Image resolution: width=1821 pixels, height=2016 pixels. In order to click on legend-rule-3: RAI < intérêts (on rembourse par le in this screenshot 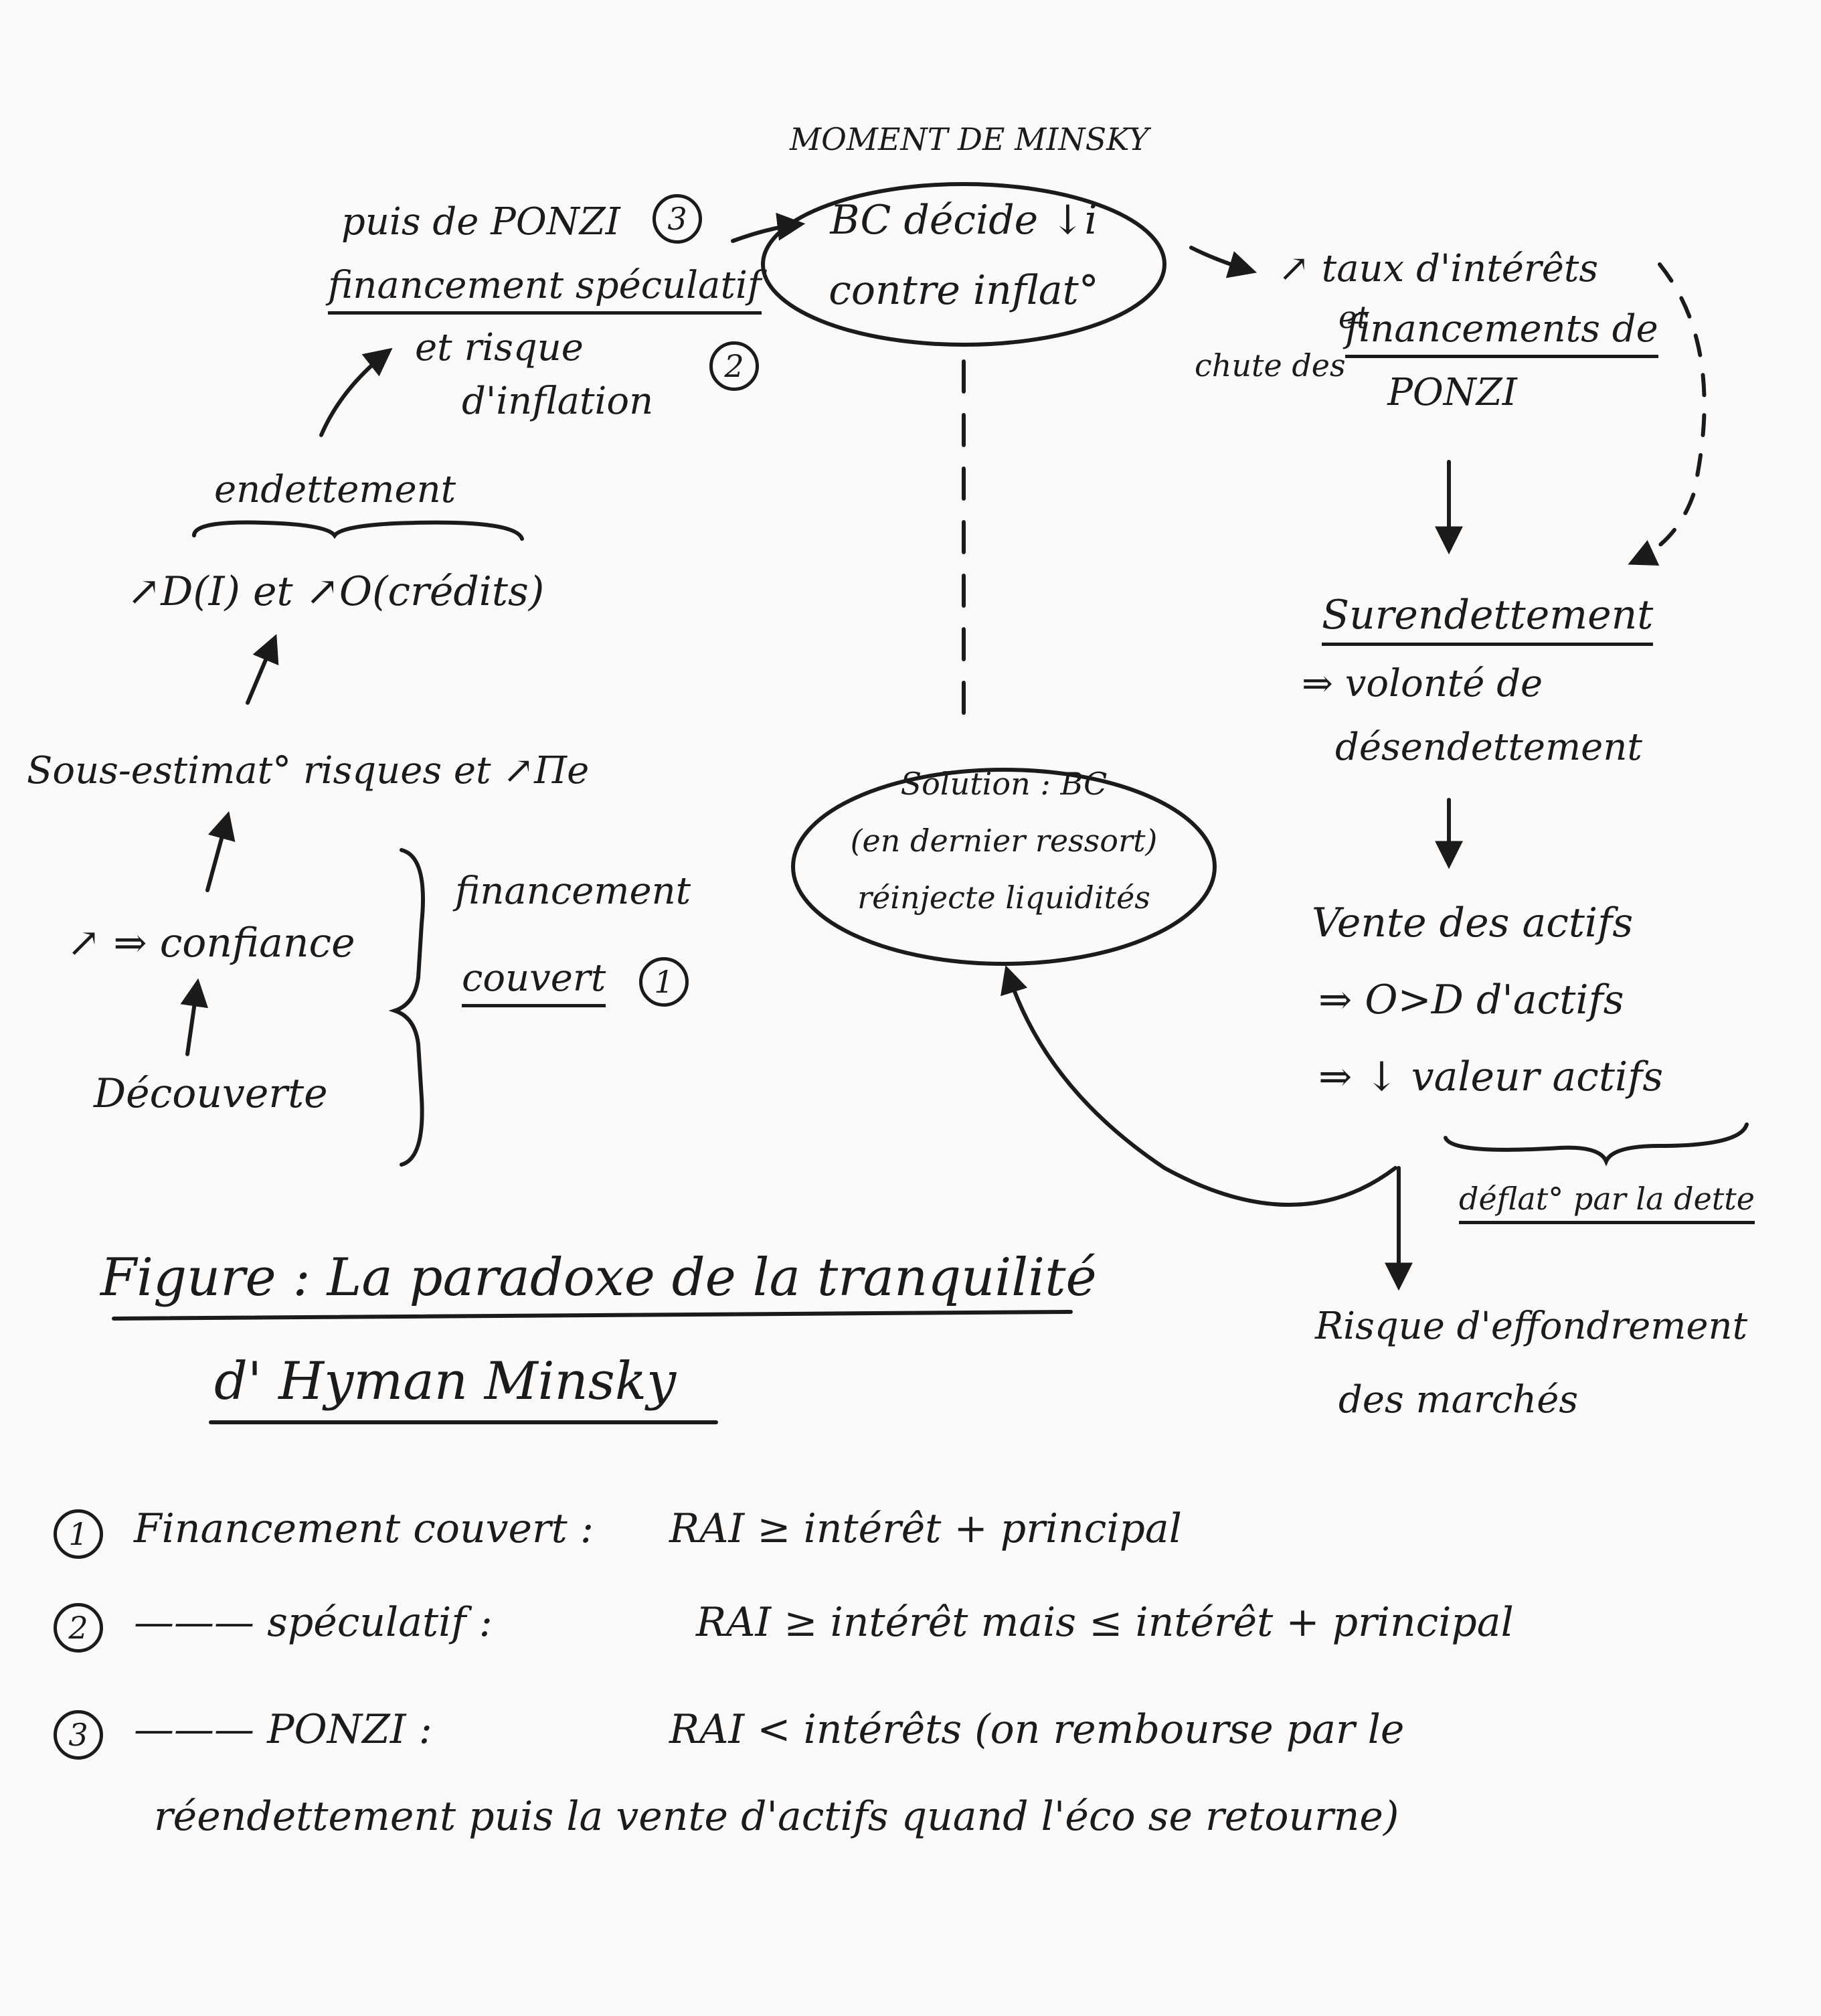, I will do `click(1037, 1729)`.